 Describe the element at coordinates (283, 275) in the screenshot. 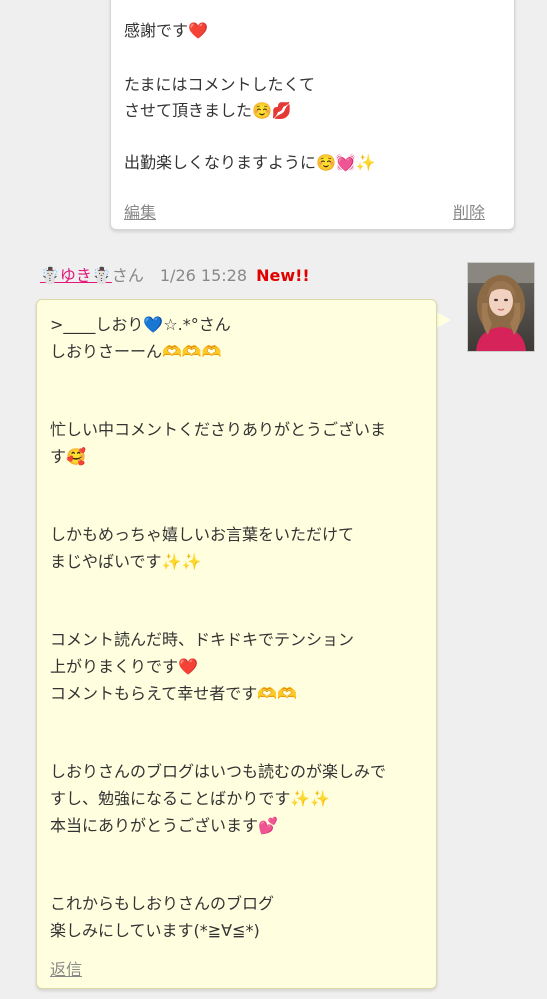

I see `new-badge: New!!` at that location.